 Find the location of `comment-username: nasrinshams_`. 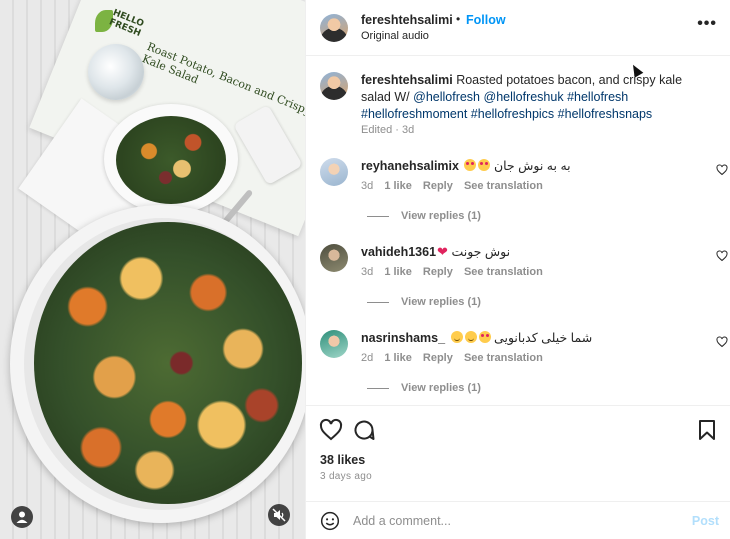

comment-username: nasrinshams_ is located at coordinates (403, 338).